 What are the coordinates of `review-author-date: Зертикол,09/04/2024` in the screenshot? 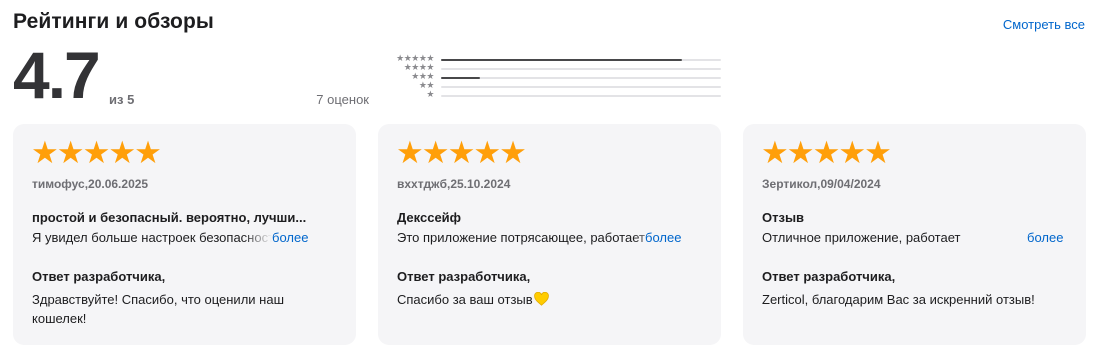 It's located at (821, 184).